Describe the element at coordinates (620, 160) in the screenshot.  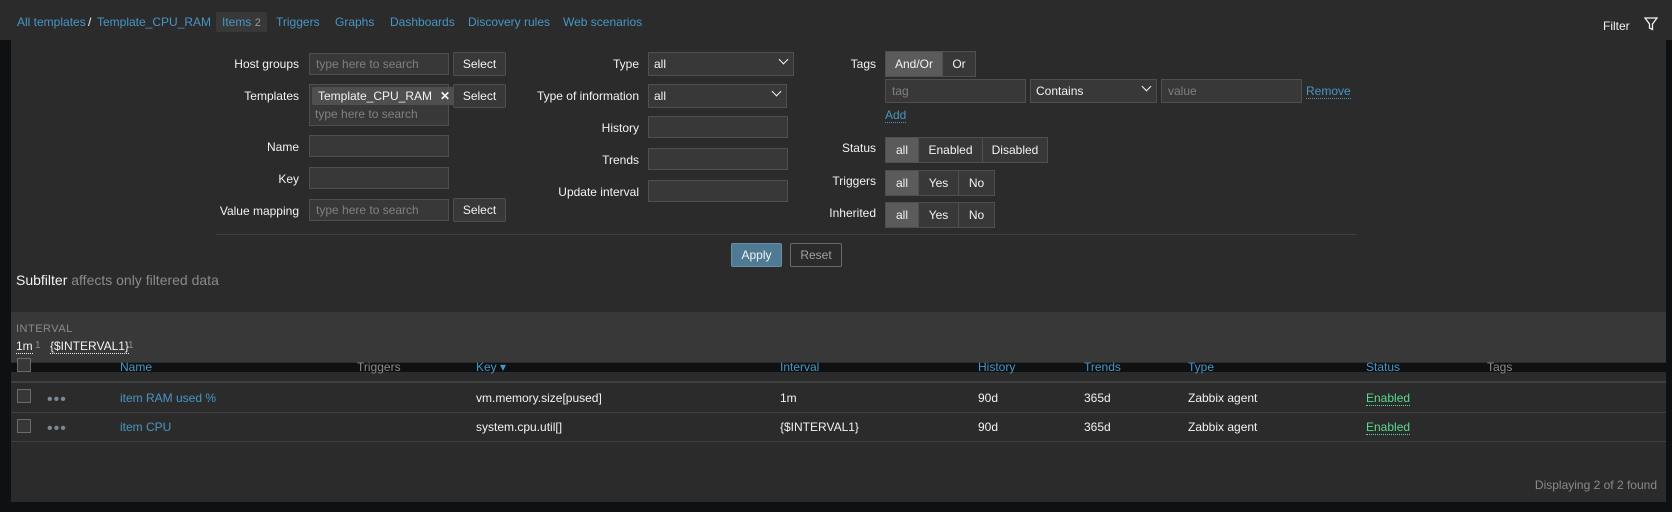
I see `trends-label: Trends` at that location.